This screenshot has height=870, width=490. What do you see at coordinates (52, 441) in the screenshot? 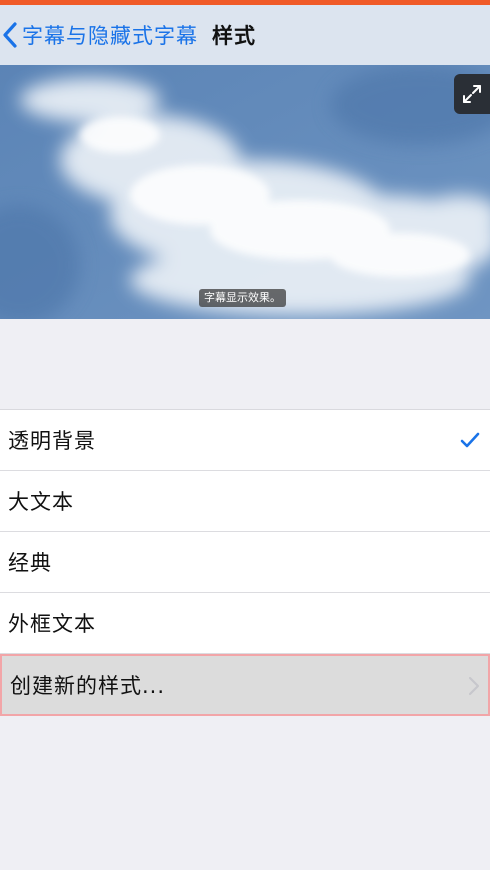
I see `style-option-label: 透明背景` at bounding box center [52, 441].